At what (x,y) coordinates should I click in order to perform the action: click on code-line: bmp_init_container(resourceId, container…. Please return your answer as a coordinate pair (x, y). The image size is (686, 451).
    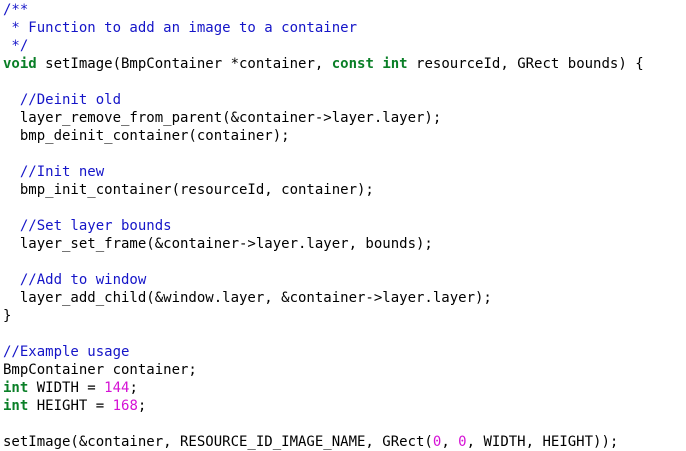
    Looking at the image, I should click on (344, 190).